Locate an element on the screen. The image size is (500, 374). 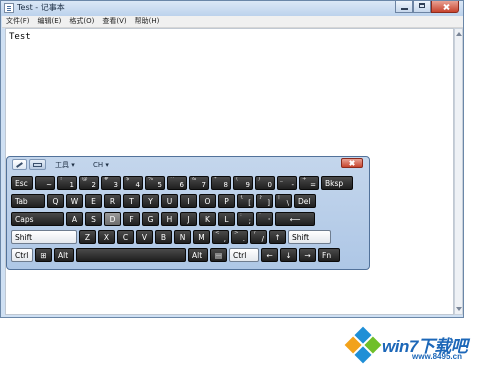
menu-format: 格式(O) is located at coordinates (81, 21).